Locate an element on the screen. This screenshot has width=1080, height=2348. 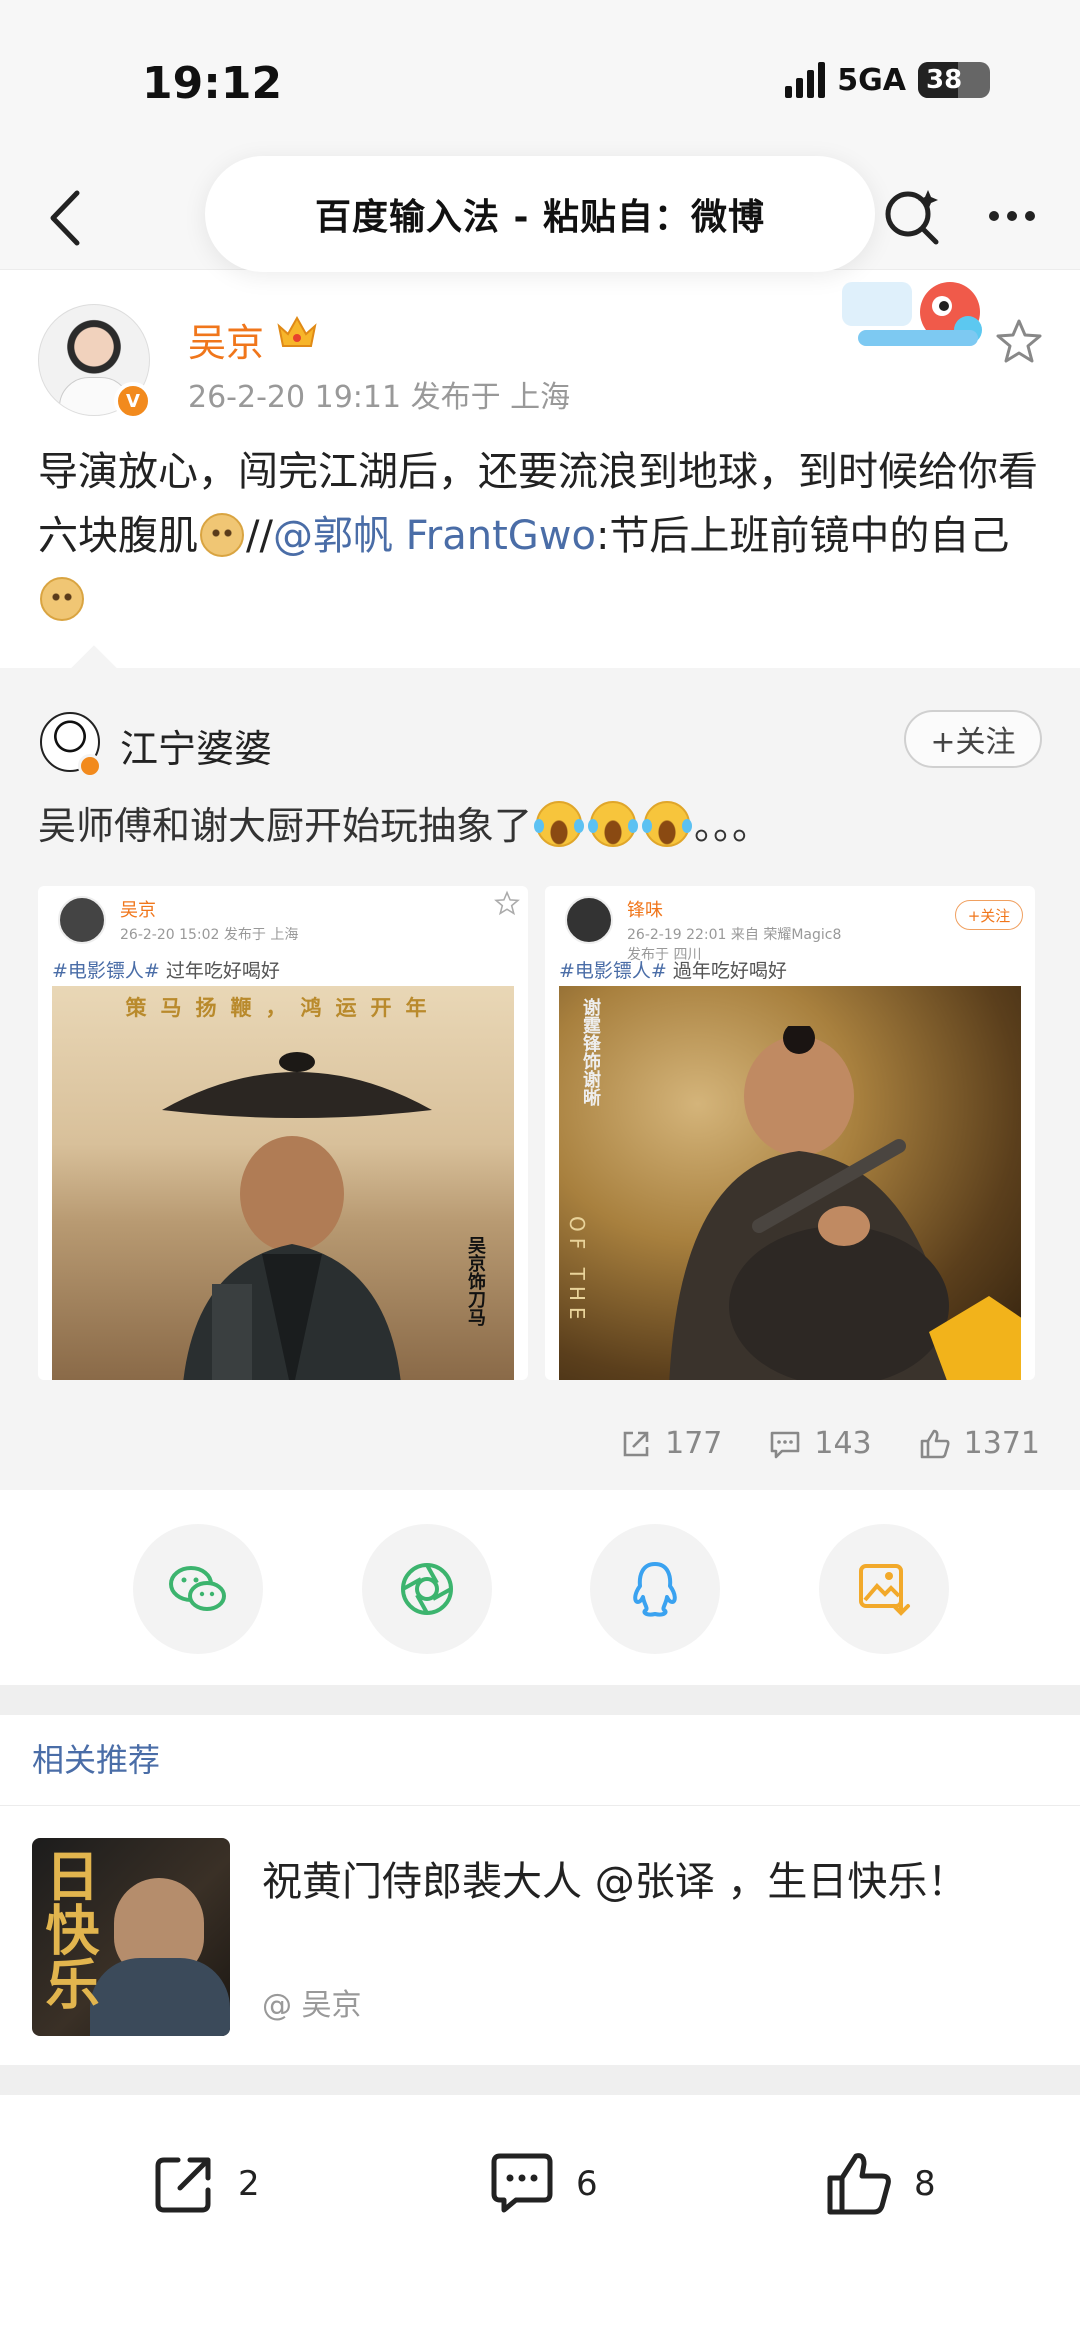
card-caption: #电影镖人# 過年吃好喝好 is located at coordinates (673, 969).